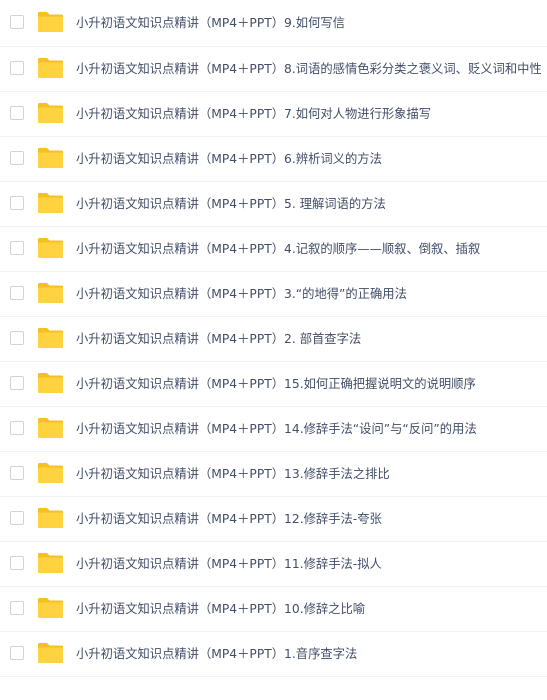 The width and height of the screenshot is (547, 700). What do you see at coordinates (229, 564) in the screenshot?
I see `file-name-link: 小升初语文知识点精讲（MP4＋PPT）11.修辞手法-拟人` at bounding box center [229, 564].